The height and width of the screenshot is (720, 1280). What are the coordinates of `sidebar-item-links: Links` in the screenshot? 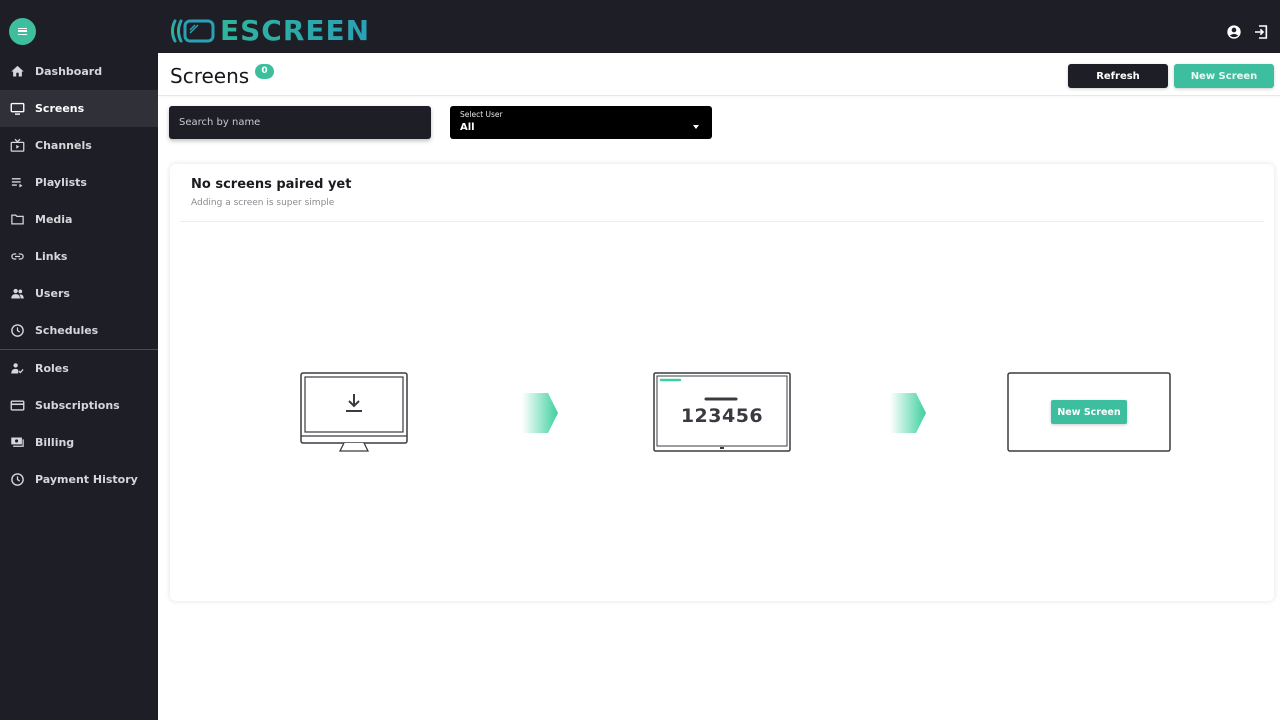 It's located at (79, 256).